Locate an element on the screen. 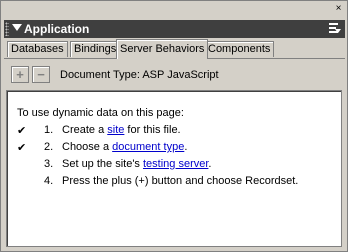  panel-header: Application is located at coordinates (174, 29).